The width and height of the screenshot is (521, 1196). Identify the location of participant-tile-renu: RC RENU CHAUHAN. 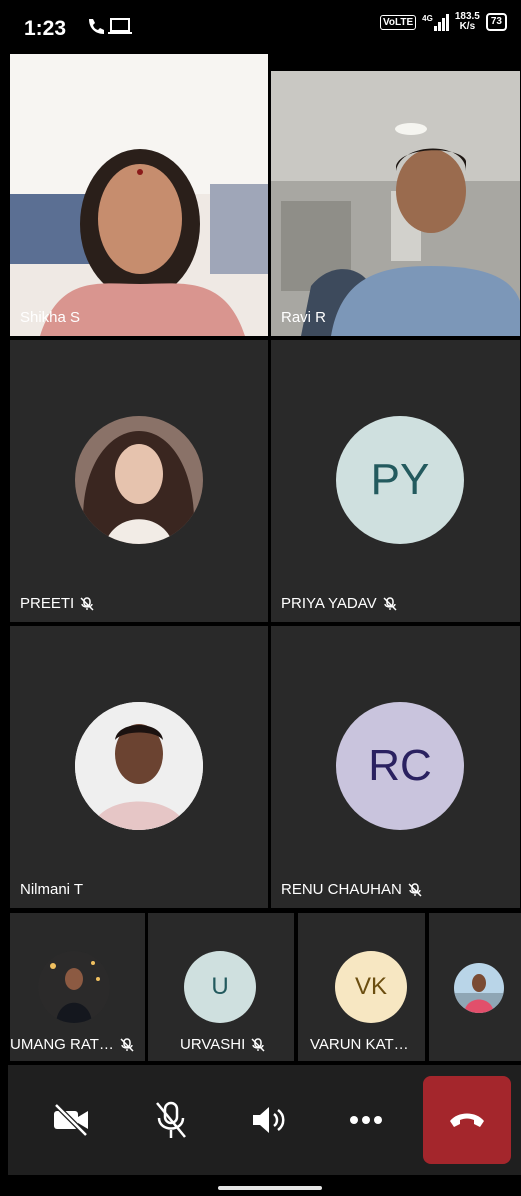
(395, 767).